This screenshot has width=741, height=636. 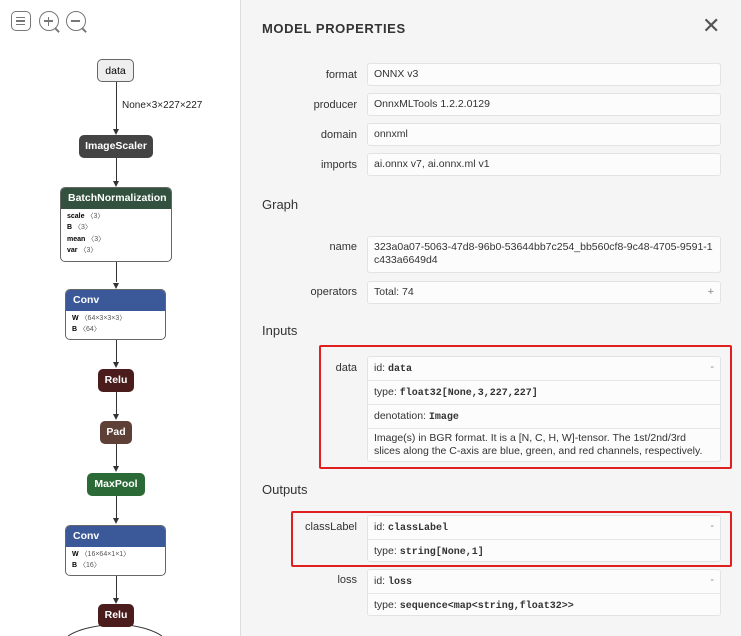 What do you see at coordinates (77, 239) in the screenshot?
I see `attribute-name: mean` at bounding box center [77, 239].